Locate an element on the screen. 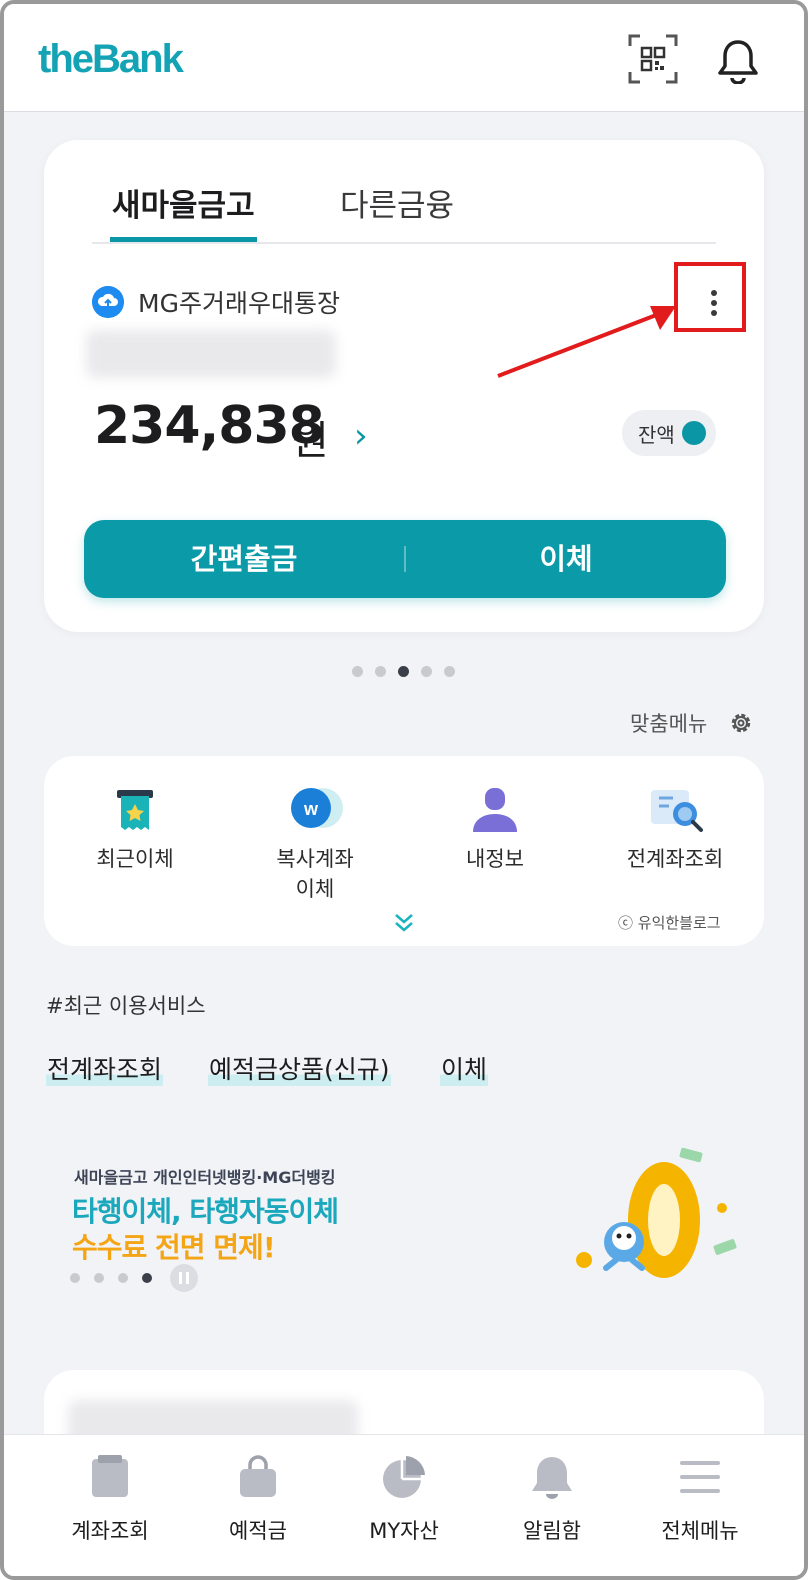 The image size is (808, 1580). nav-label: 알림함 is located at coordinates (552, 1531).